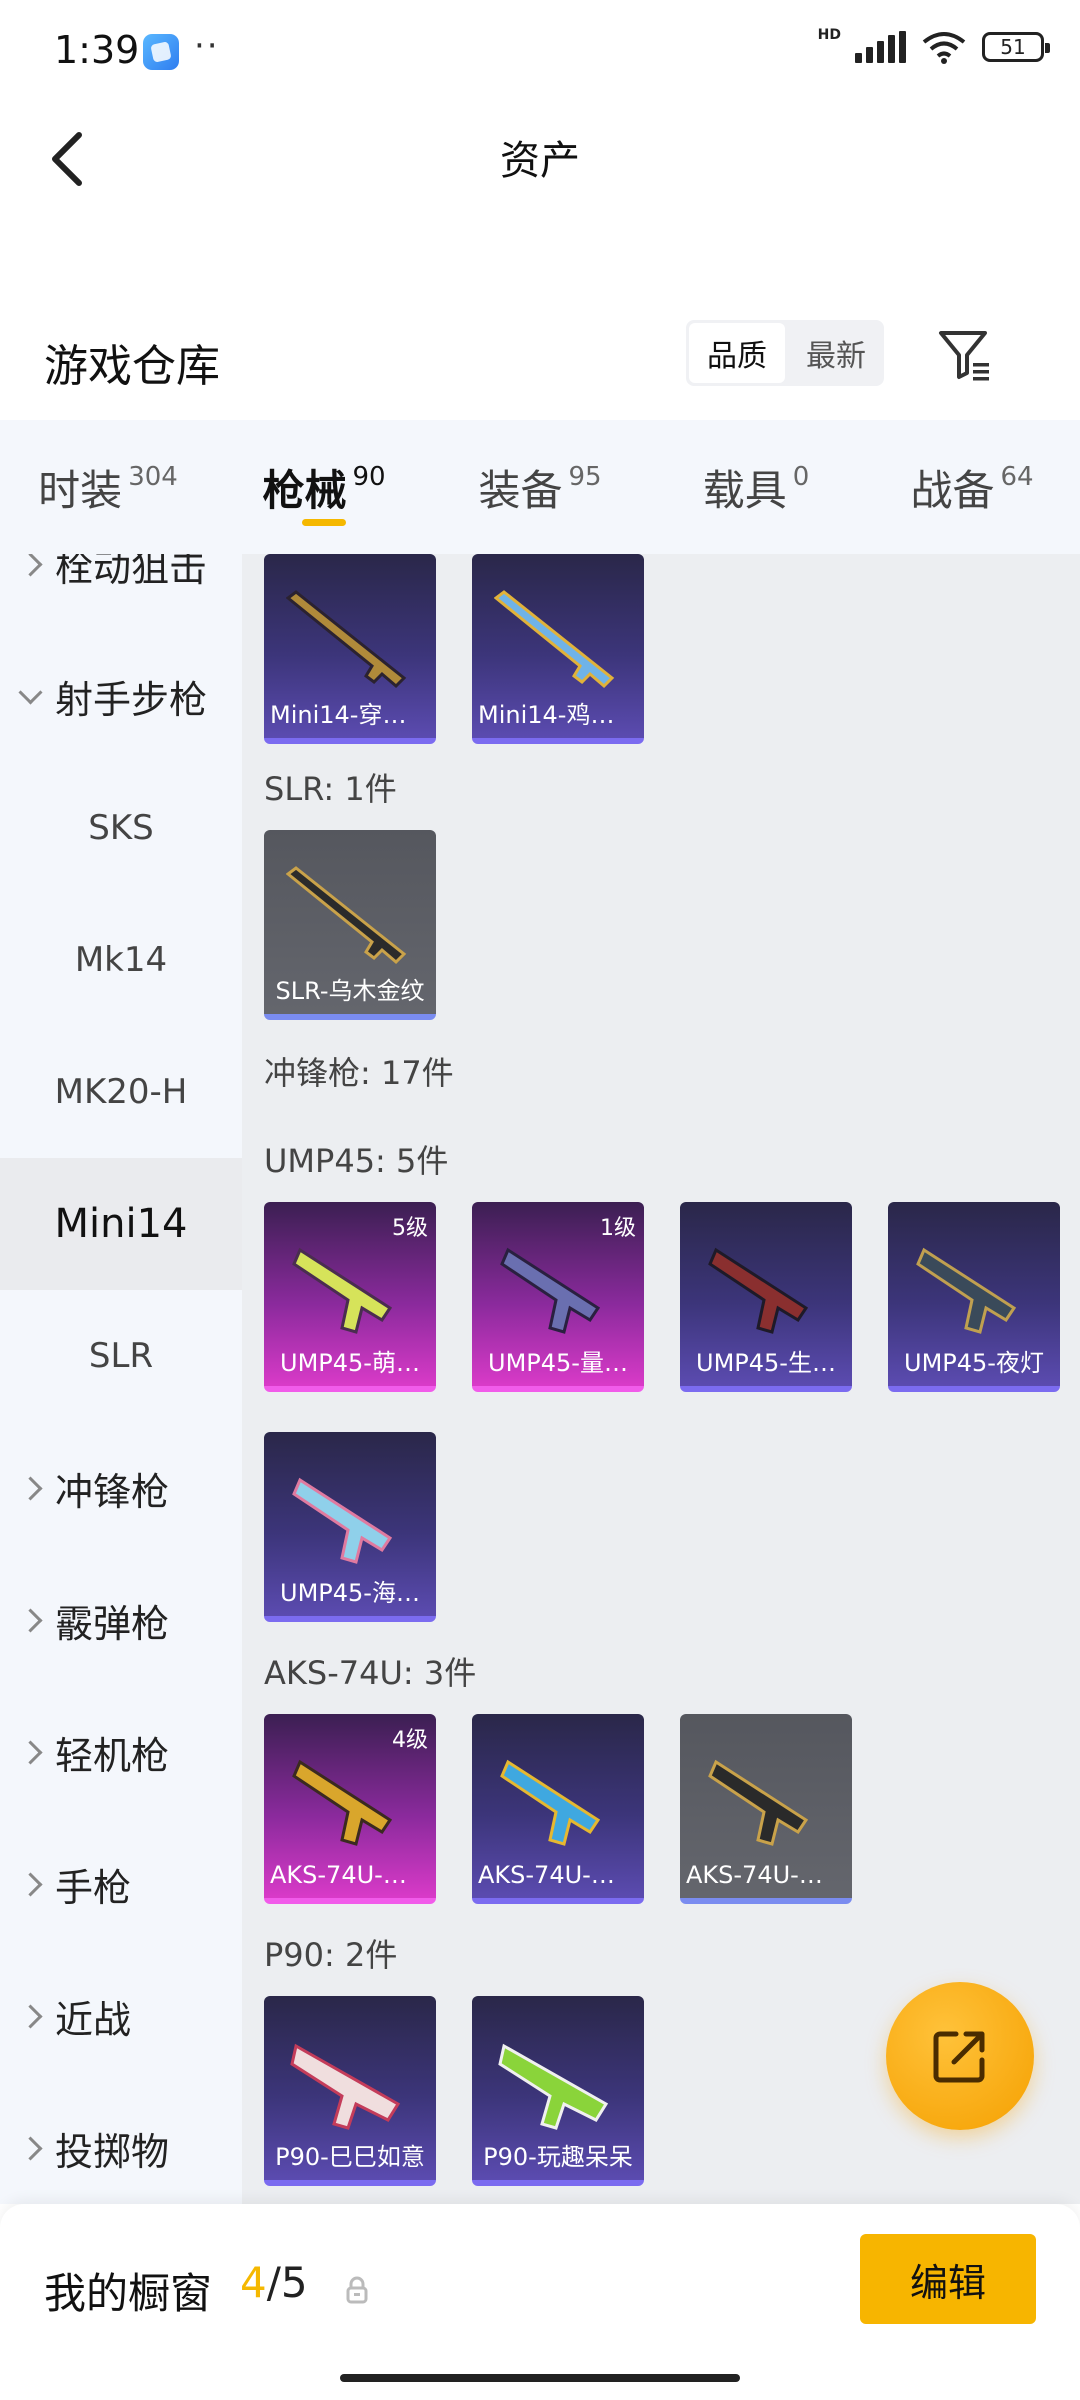 The image size is (1080, 2400). I want to click on tab-count: 304, so click(153, 477).